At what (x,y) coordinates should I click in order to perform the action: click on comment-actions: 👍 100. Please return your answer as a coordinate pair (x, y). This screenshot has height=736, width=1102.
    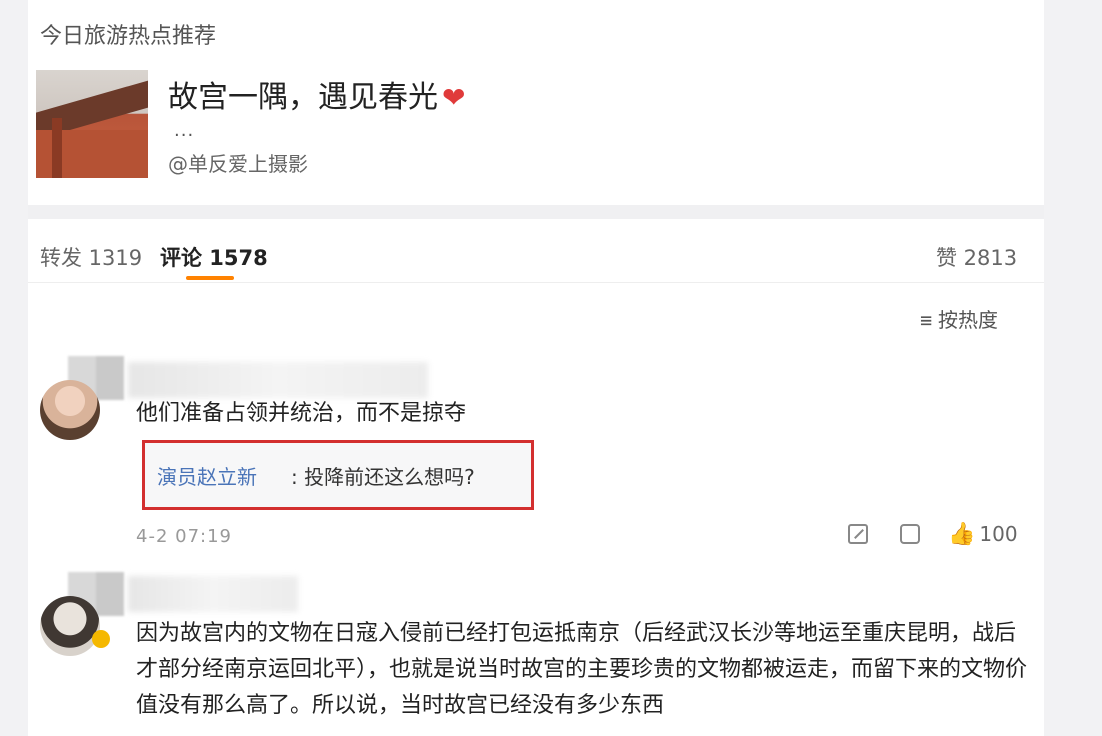
    Looking at the image, I should click on (938, 536).